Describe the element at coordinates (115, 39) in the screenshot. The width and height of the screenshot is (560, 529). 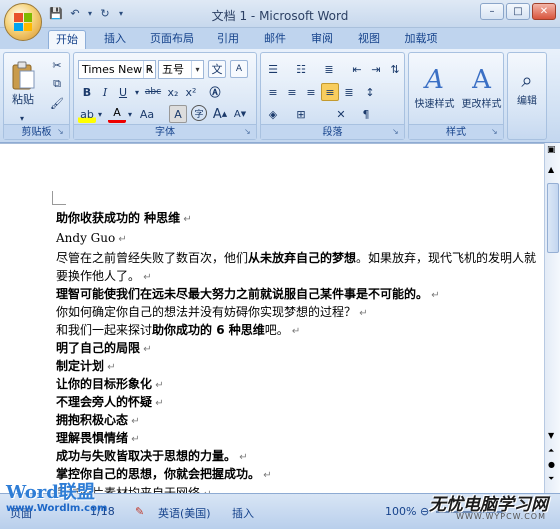
I see `tab-insert: 插入` at that location.